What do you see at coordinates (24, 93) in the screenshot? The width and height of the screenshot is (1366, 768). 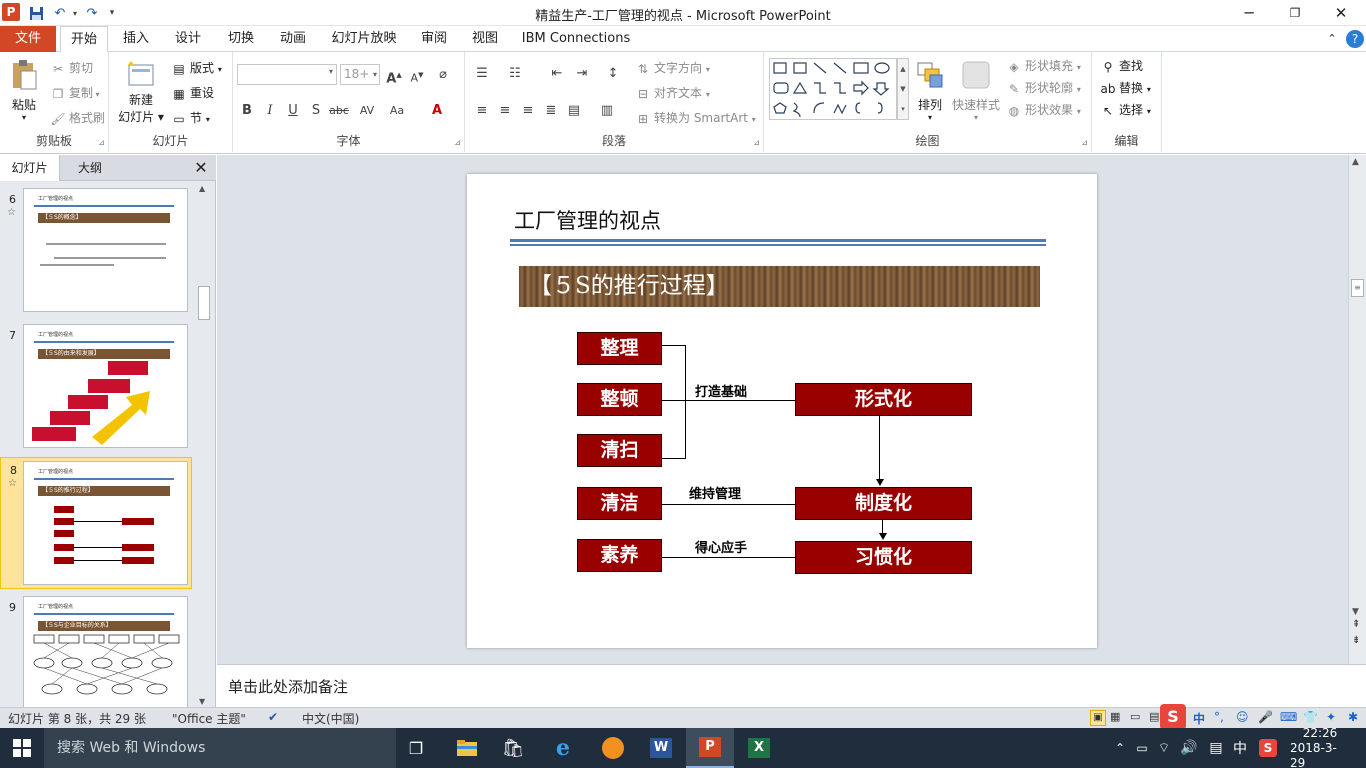 I see `paste-button: 粘贴 ▾` at bounding box center [24, 93].